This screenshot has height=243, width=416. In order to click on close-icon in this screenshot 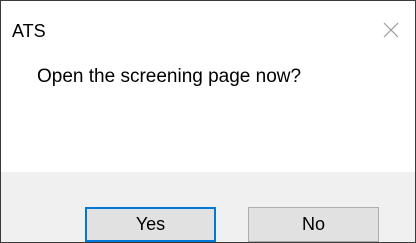, I will do `click(391, 30)`.